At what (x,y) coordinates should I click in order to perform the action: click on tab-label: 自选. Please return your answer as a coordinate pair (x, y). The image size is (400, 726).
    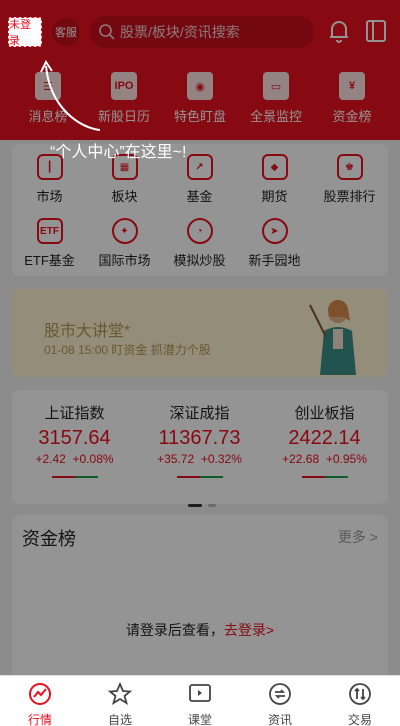
    Looking at the image, I should click on (119, 719).